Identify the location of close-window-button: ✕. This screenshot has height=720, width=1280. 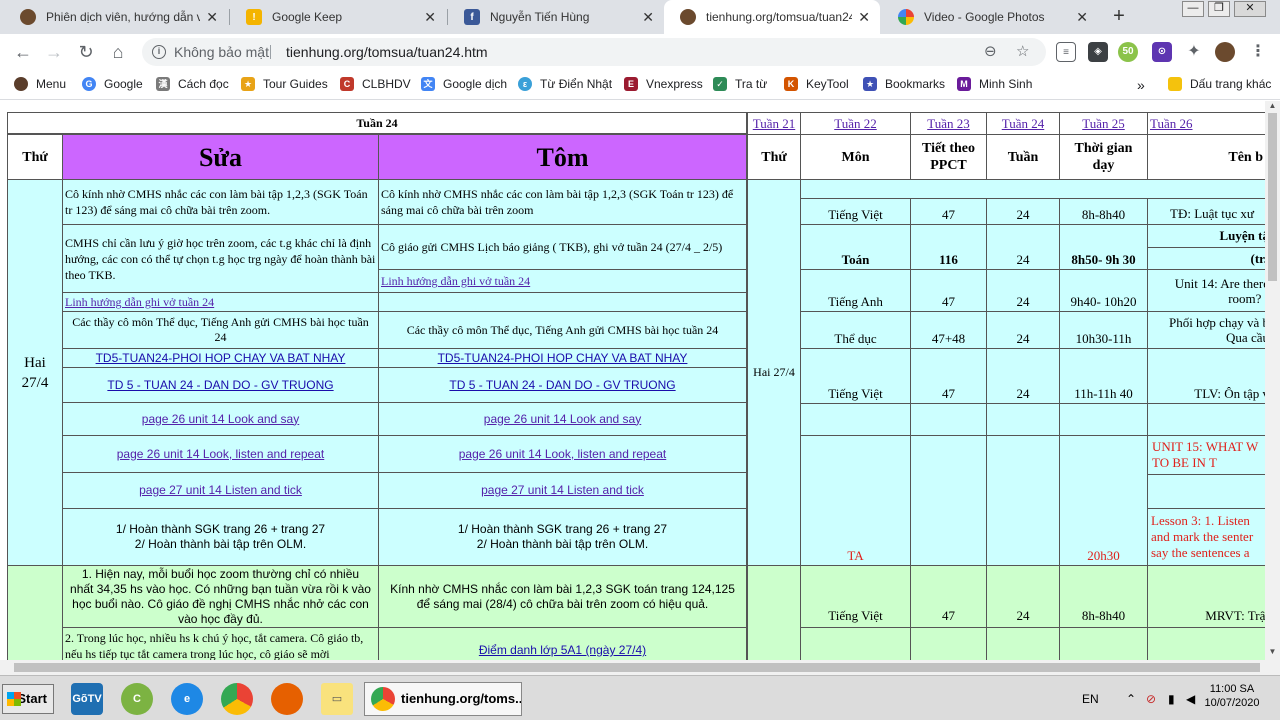
(1250, 9).